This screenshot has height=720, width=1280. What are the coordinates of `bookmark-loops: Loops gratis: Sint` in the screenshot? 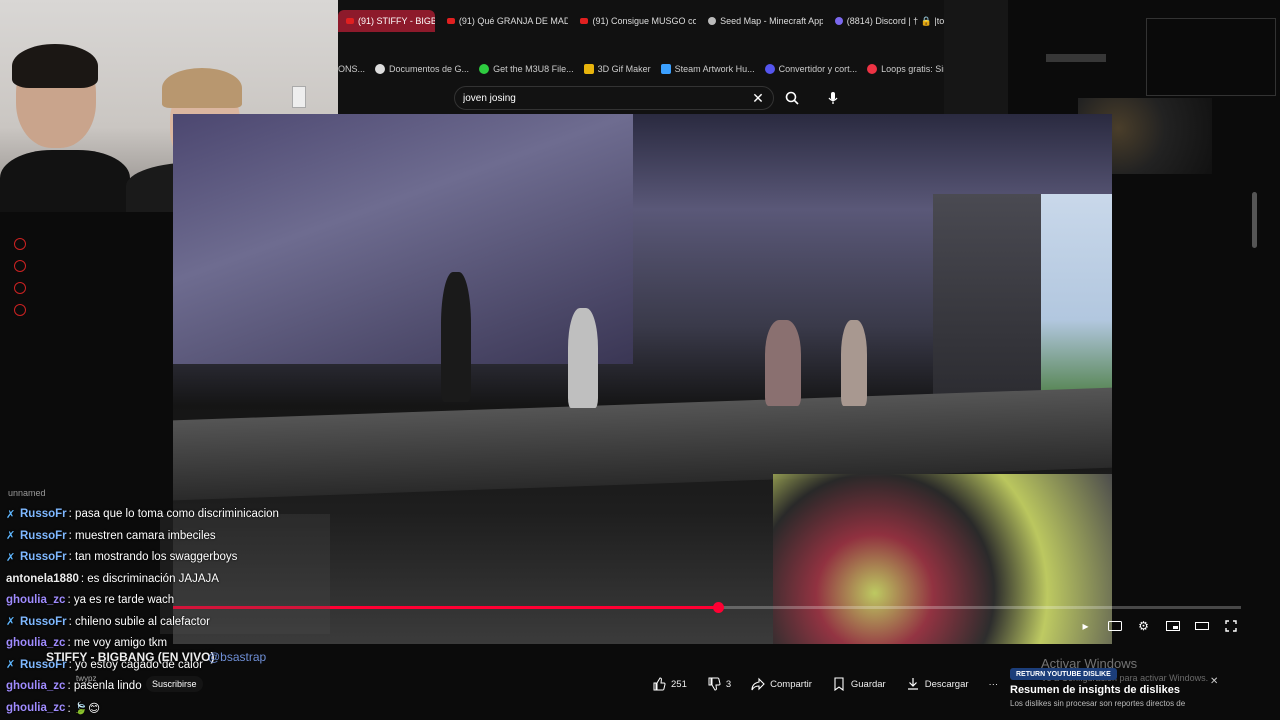 It's located at (907, 69).